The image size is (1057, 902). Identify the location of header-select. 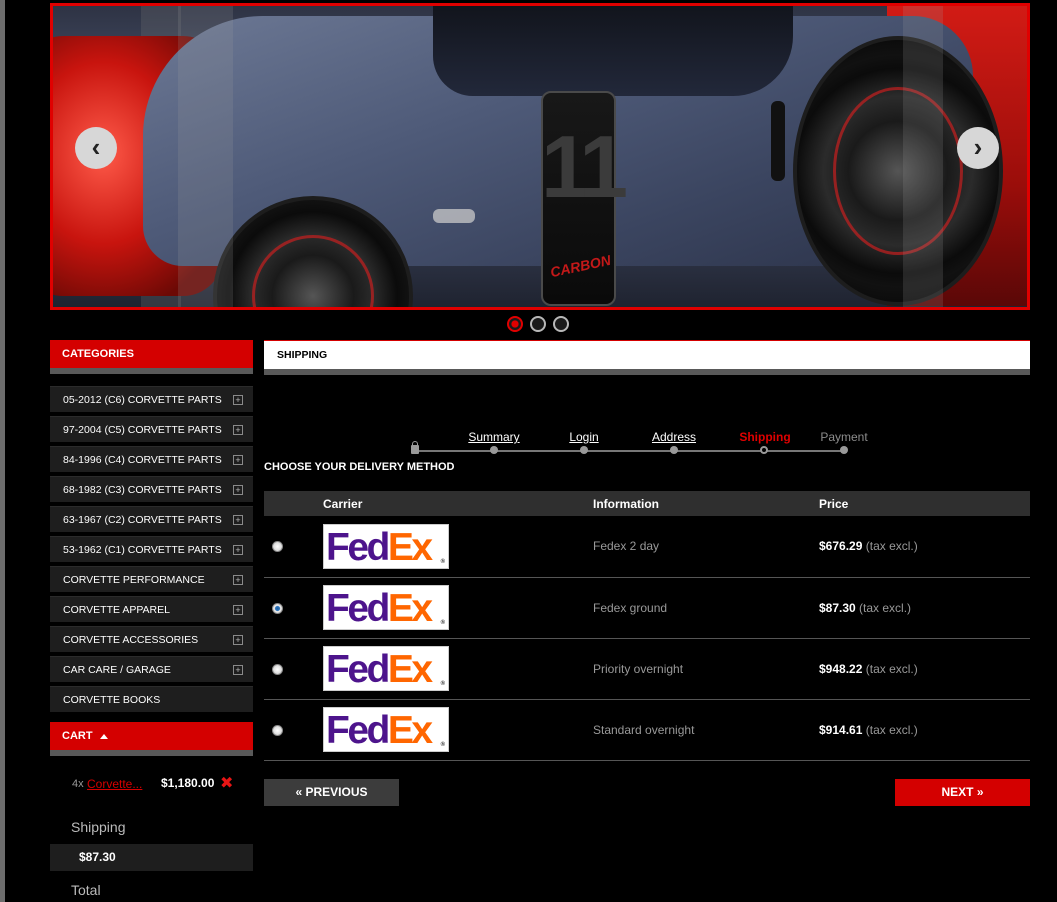
(293, 503).